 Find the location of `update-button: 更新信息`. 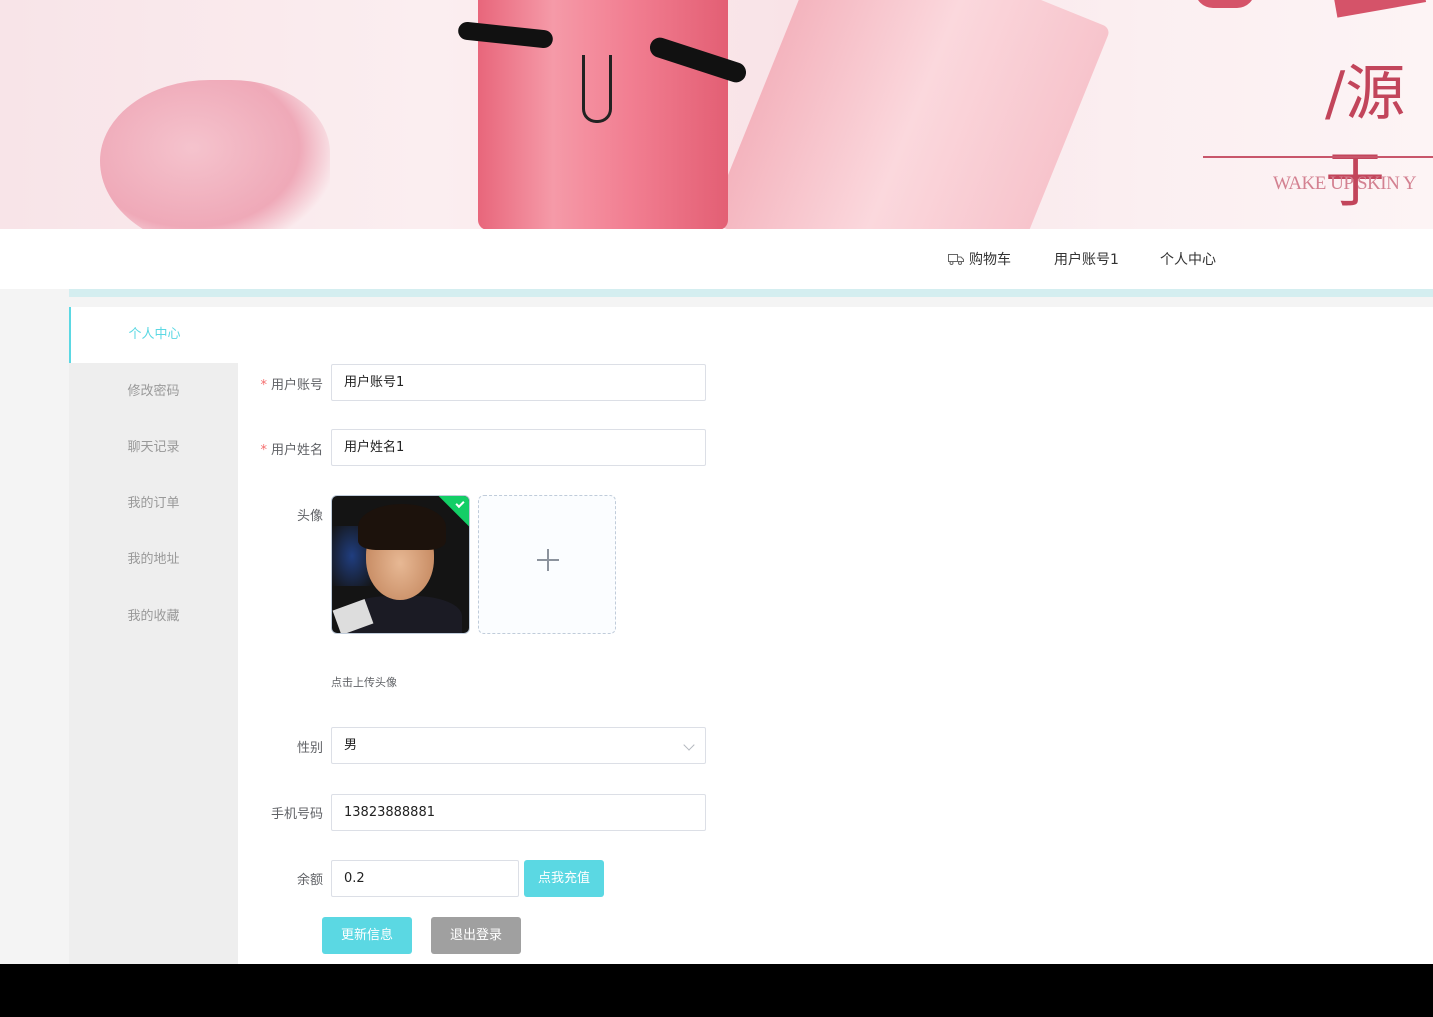

update-button: 更新信息 is located at coordinates (367, 935).